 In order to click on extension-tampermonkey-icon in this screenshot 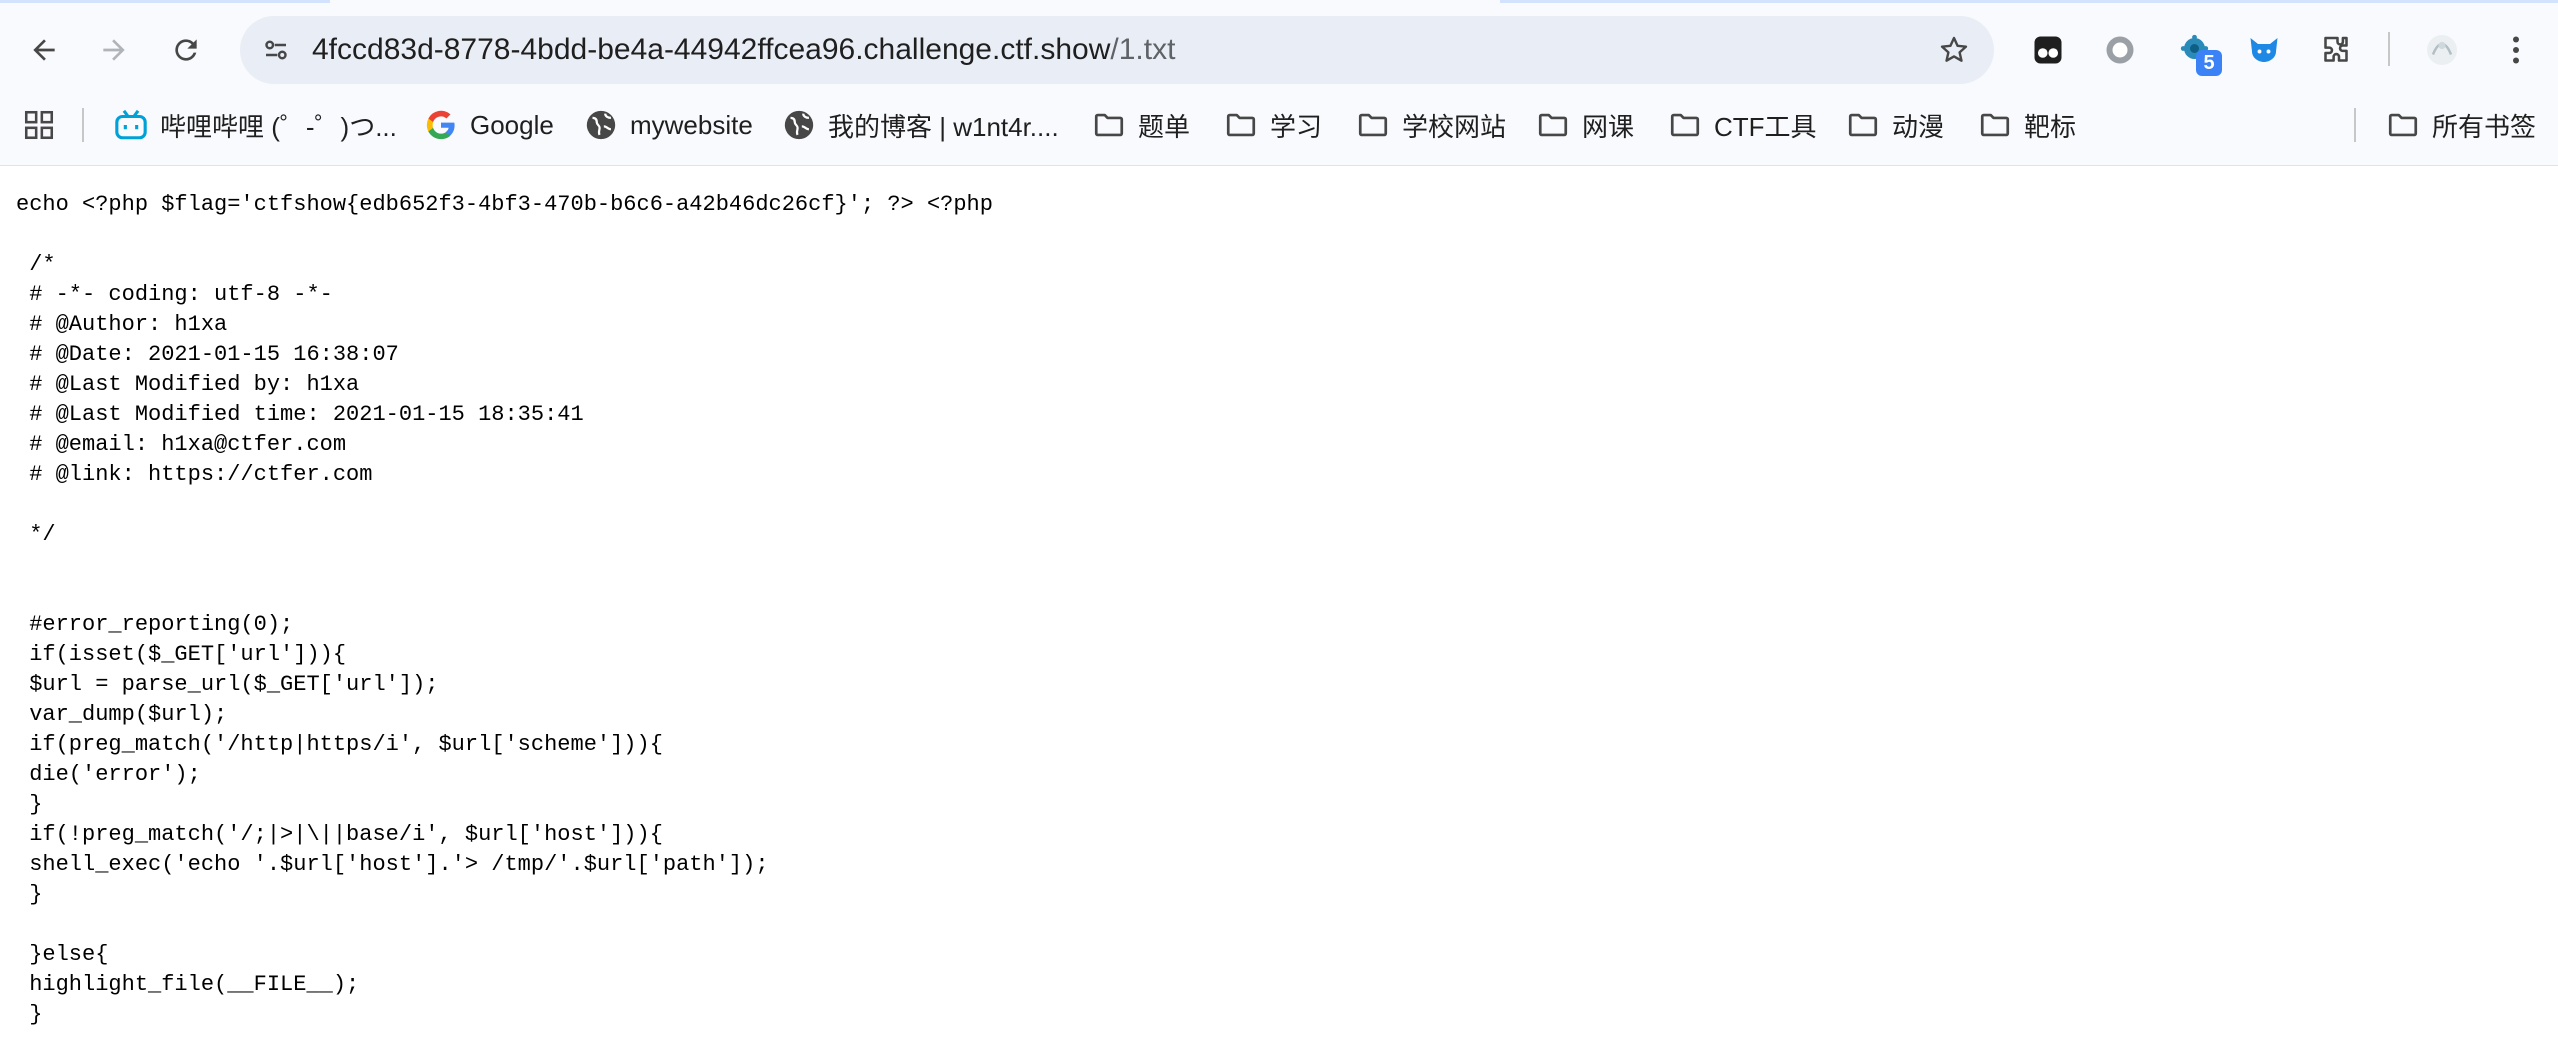, I will do `click(2048, 50)`.